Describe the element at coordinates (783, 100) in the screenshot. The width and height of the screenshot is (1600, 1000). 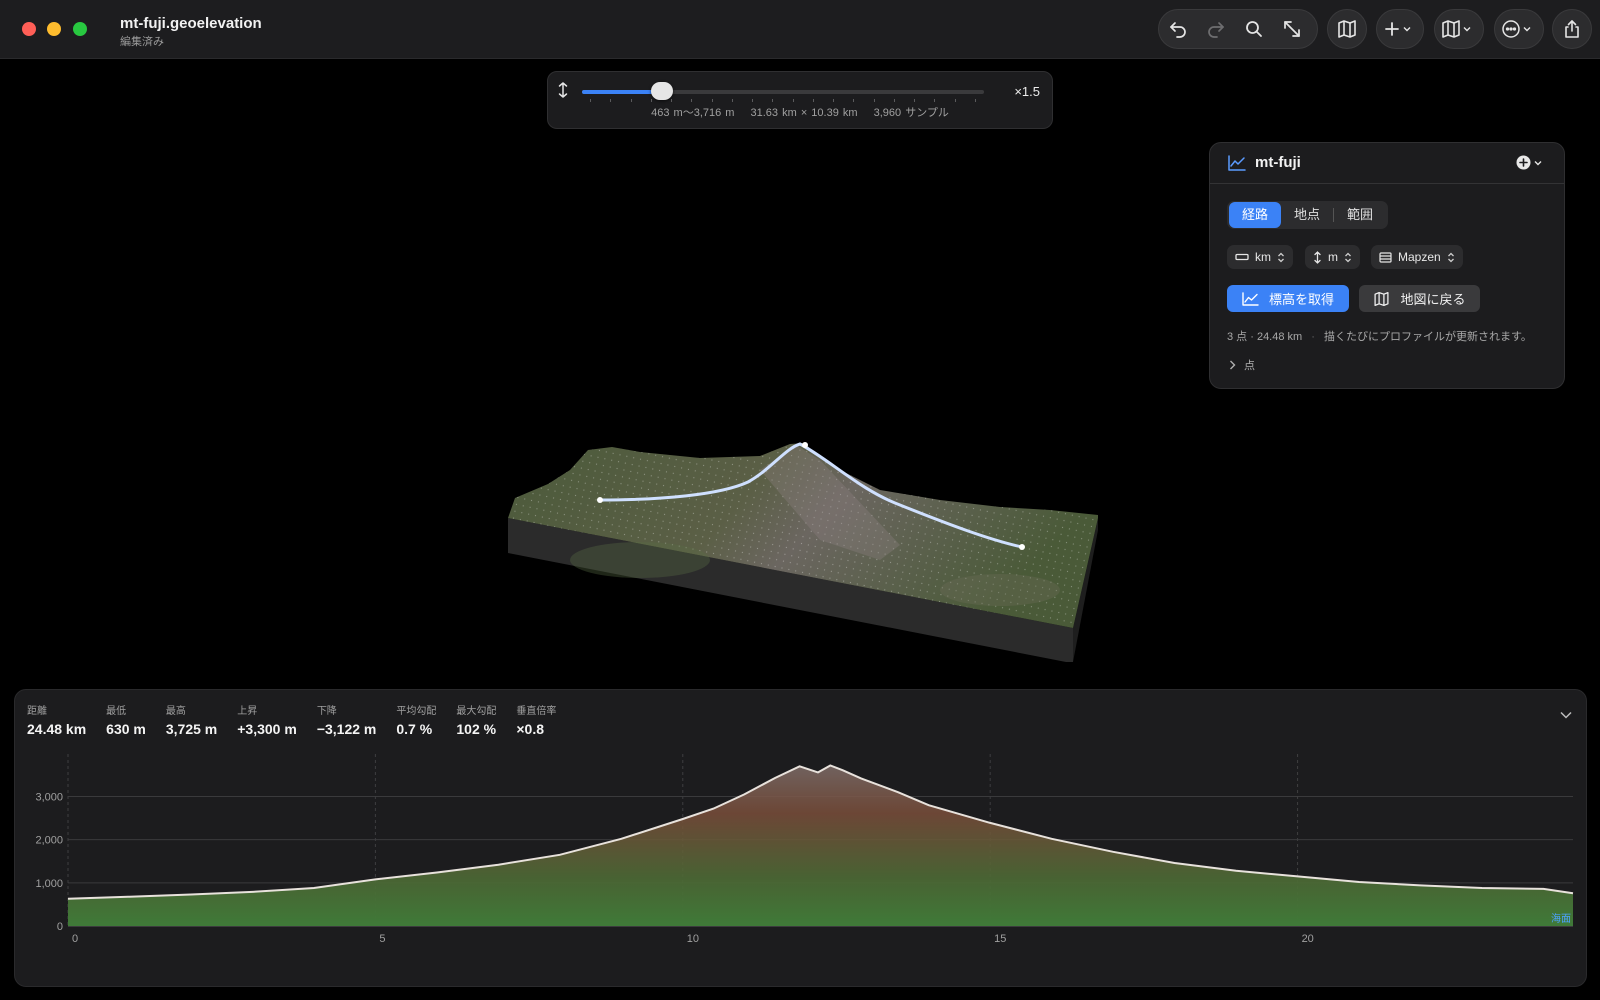
I see `slider-ticks` at that location.